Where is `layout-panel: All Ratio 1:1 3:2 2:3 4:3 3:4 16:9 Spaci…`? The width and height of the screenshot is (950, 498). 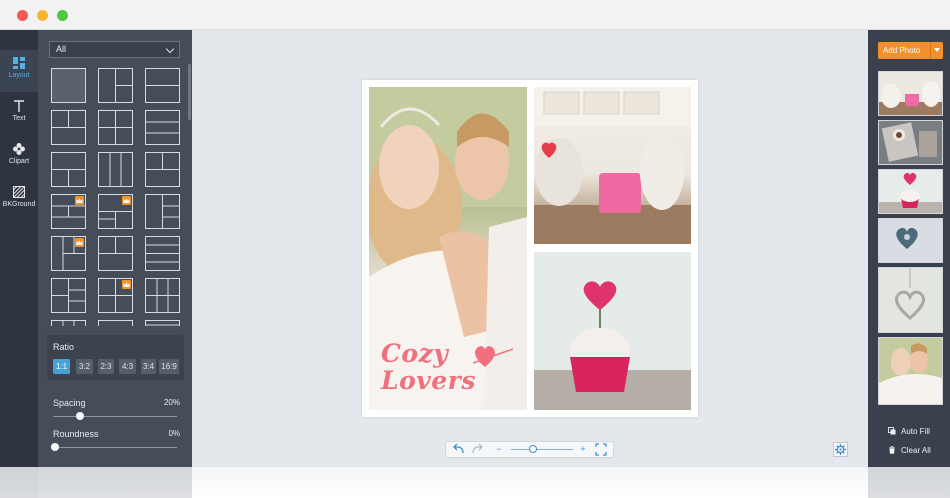
layout-panel: All Ratio 1:1 3:2 2:3 4:3 3:4 16:9 Spaci… is located at coordinates (115, 248).